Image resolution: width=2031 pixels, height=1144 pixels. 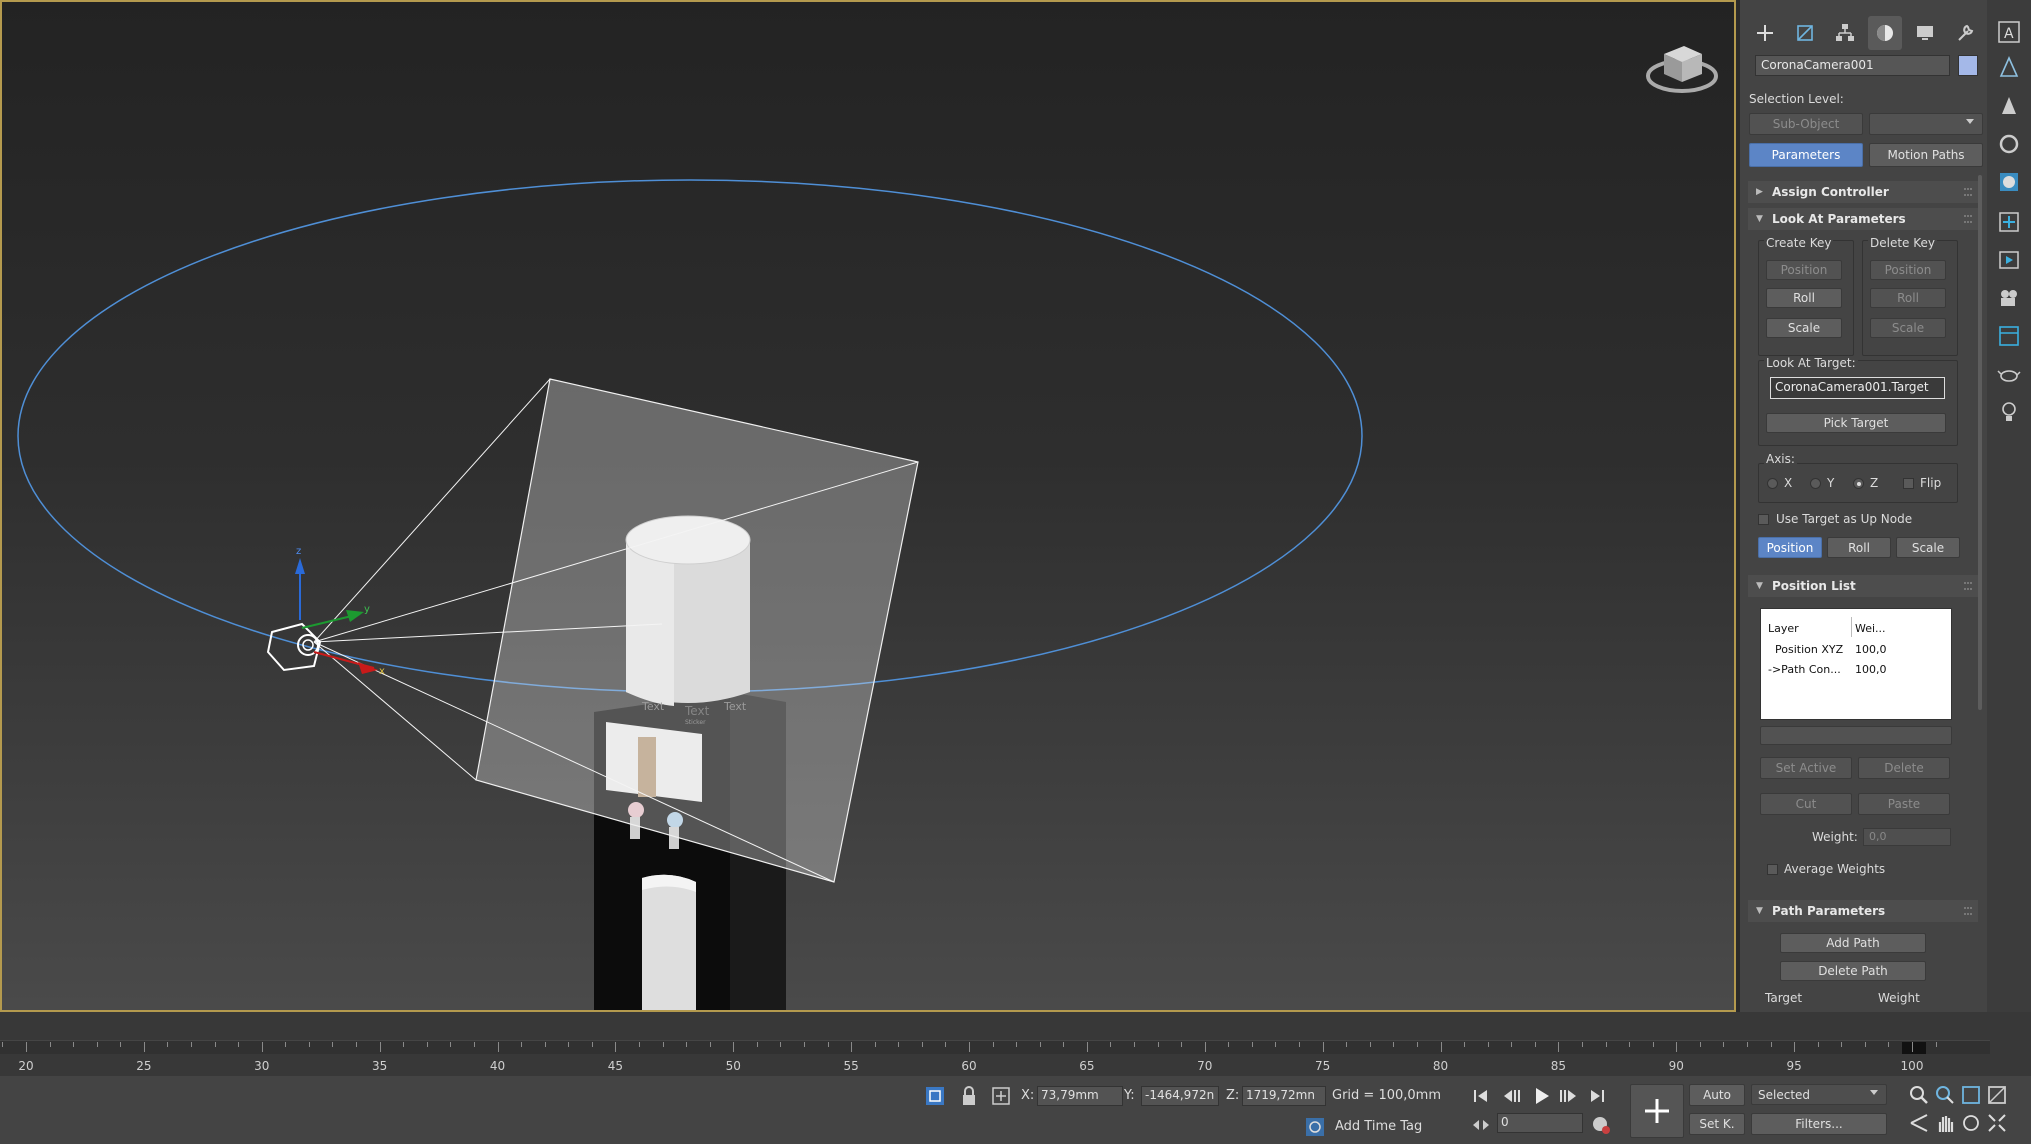 I want to click on create-tab-icon, so click(x=1765, y=33).